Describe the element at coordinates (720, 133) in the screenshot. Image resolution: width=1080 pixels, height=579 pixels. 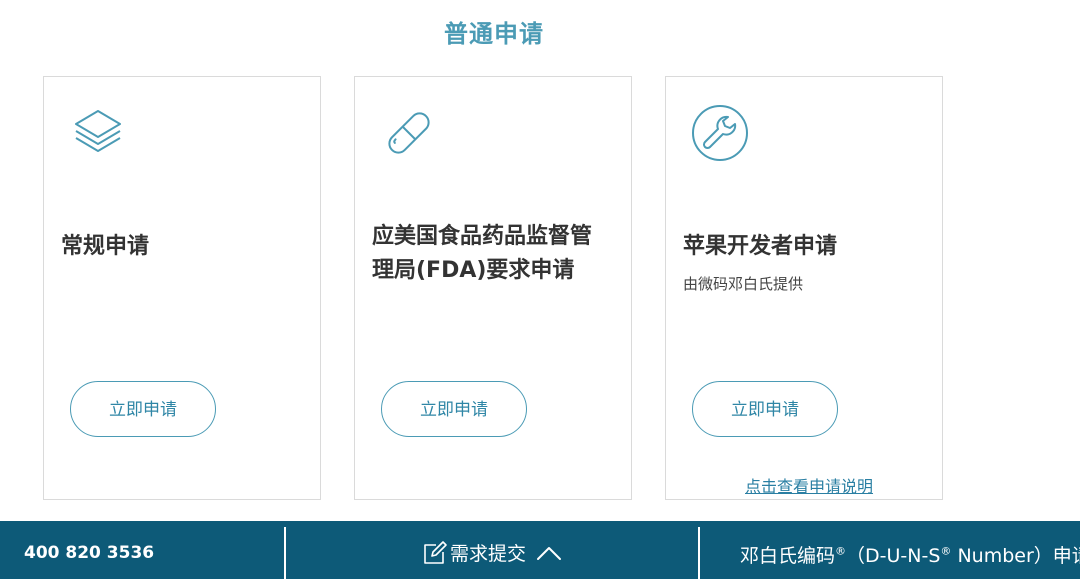
I see `wrench-icon` at that location.